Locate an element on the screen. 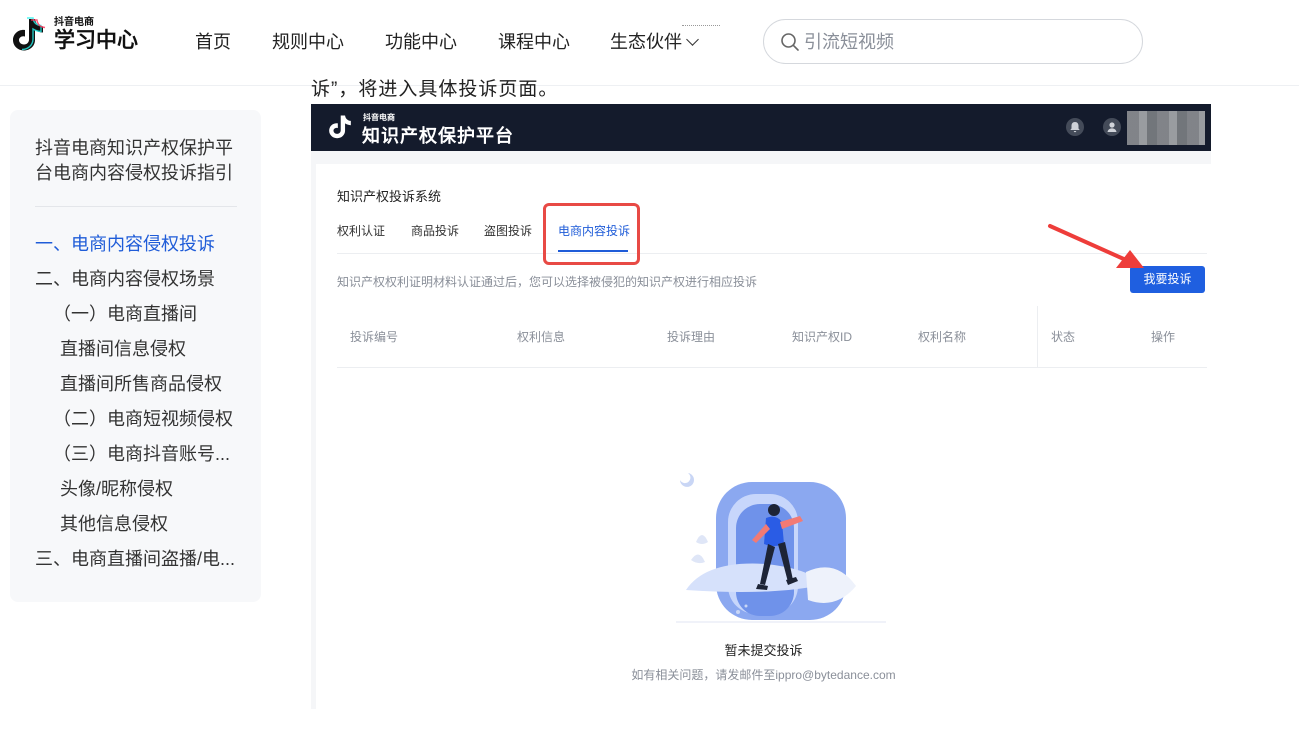 The image size is (1299, 735). user-icon is located at coordinates (1112, 127).